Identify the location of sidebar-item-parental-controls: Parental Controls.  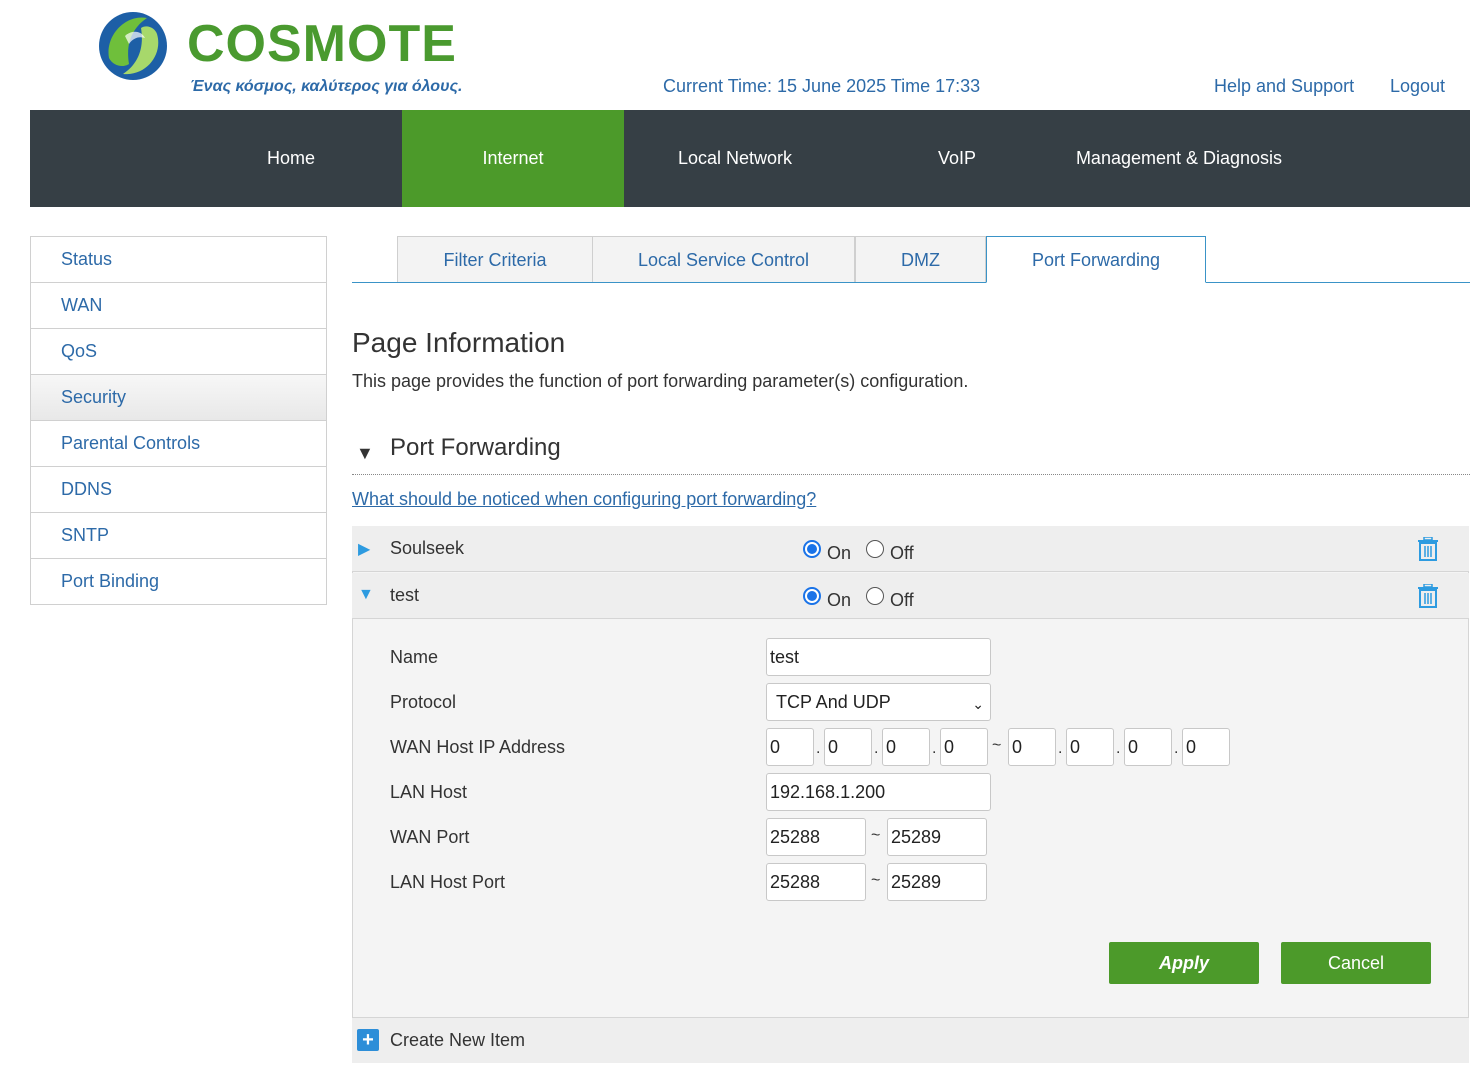
(178, 444).